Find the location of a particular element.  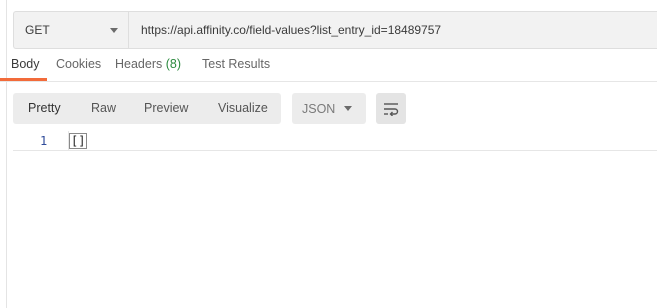

format-label: JSON is located at coordinates (319, 108).